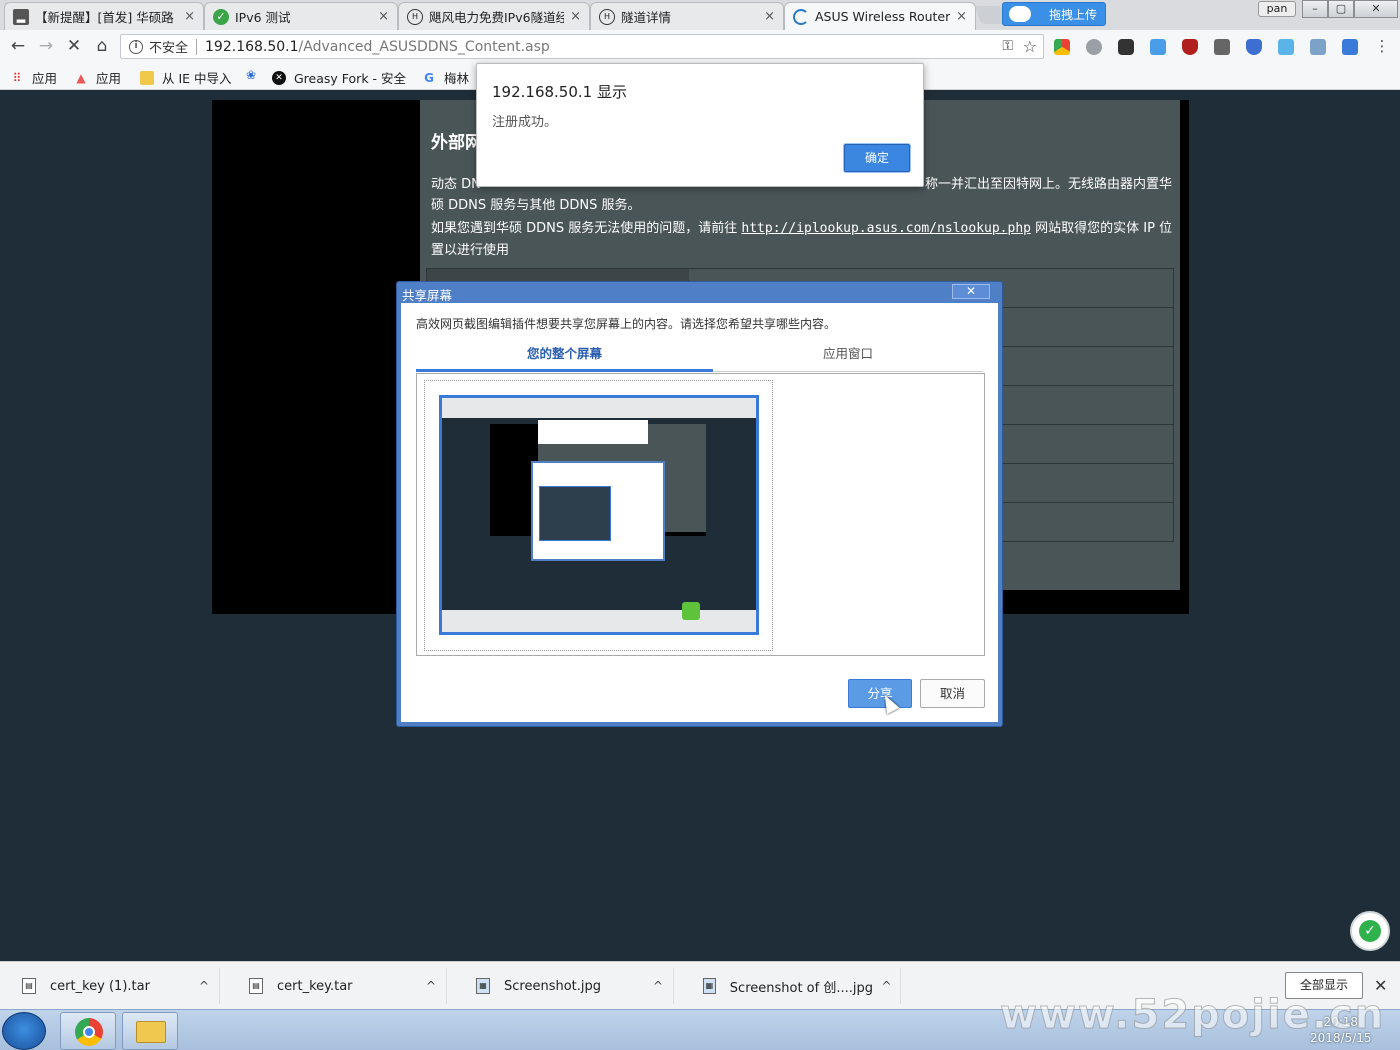 The height and width of the screenshot is (1050, 1400). I want to click on tab-huashuo: ▂ 【新提醒】[首发] 华硕路 ×, so click(104, 16).